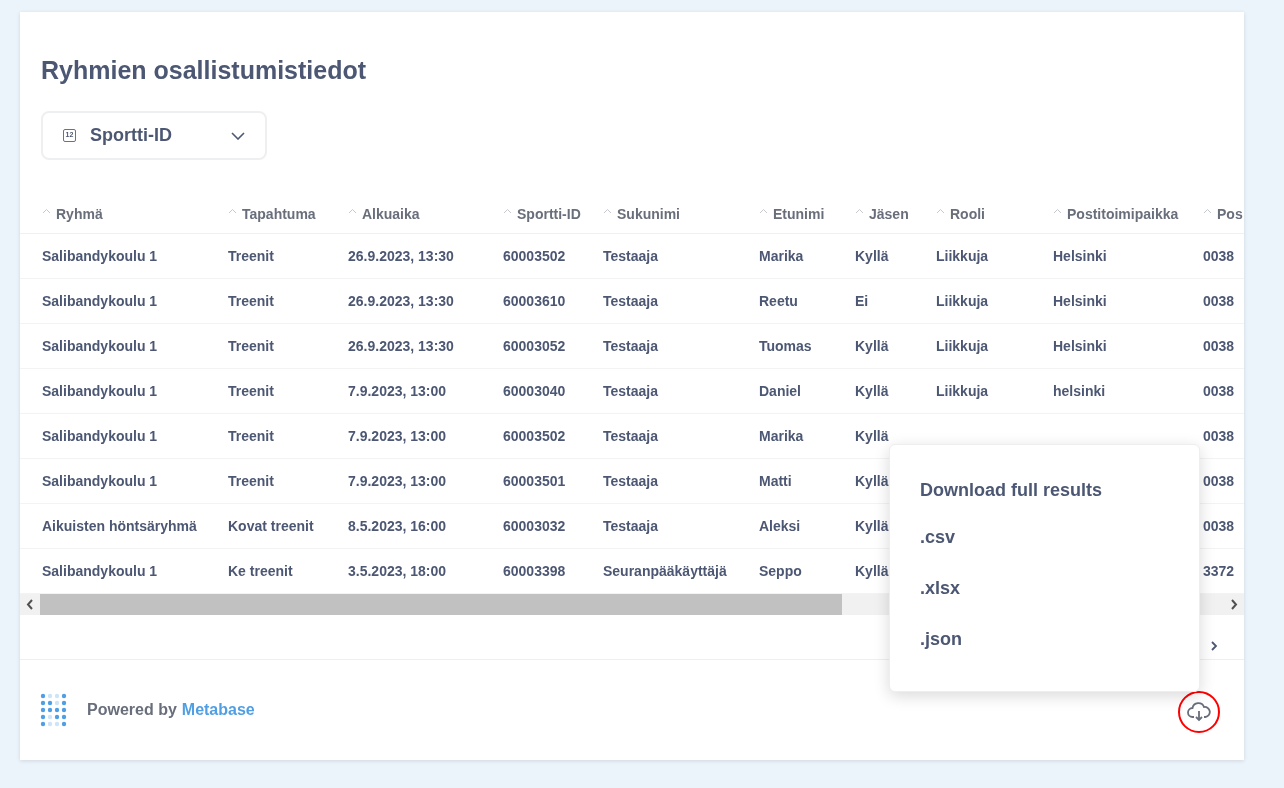 This screenshot has width=1284, height=788. What do you see at coordinates (553, 214) in the screenshot?
I see `column-header: Sportti-ID` at bounding box center [553, 214].